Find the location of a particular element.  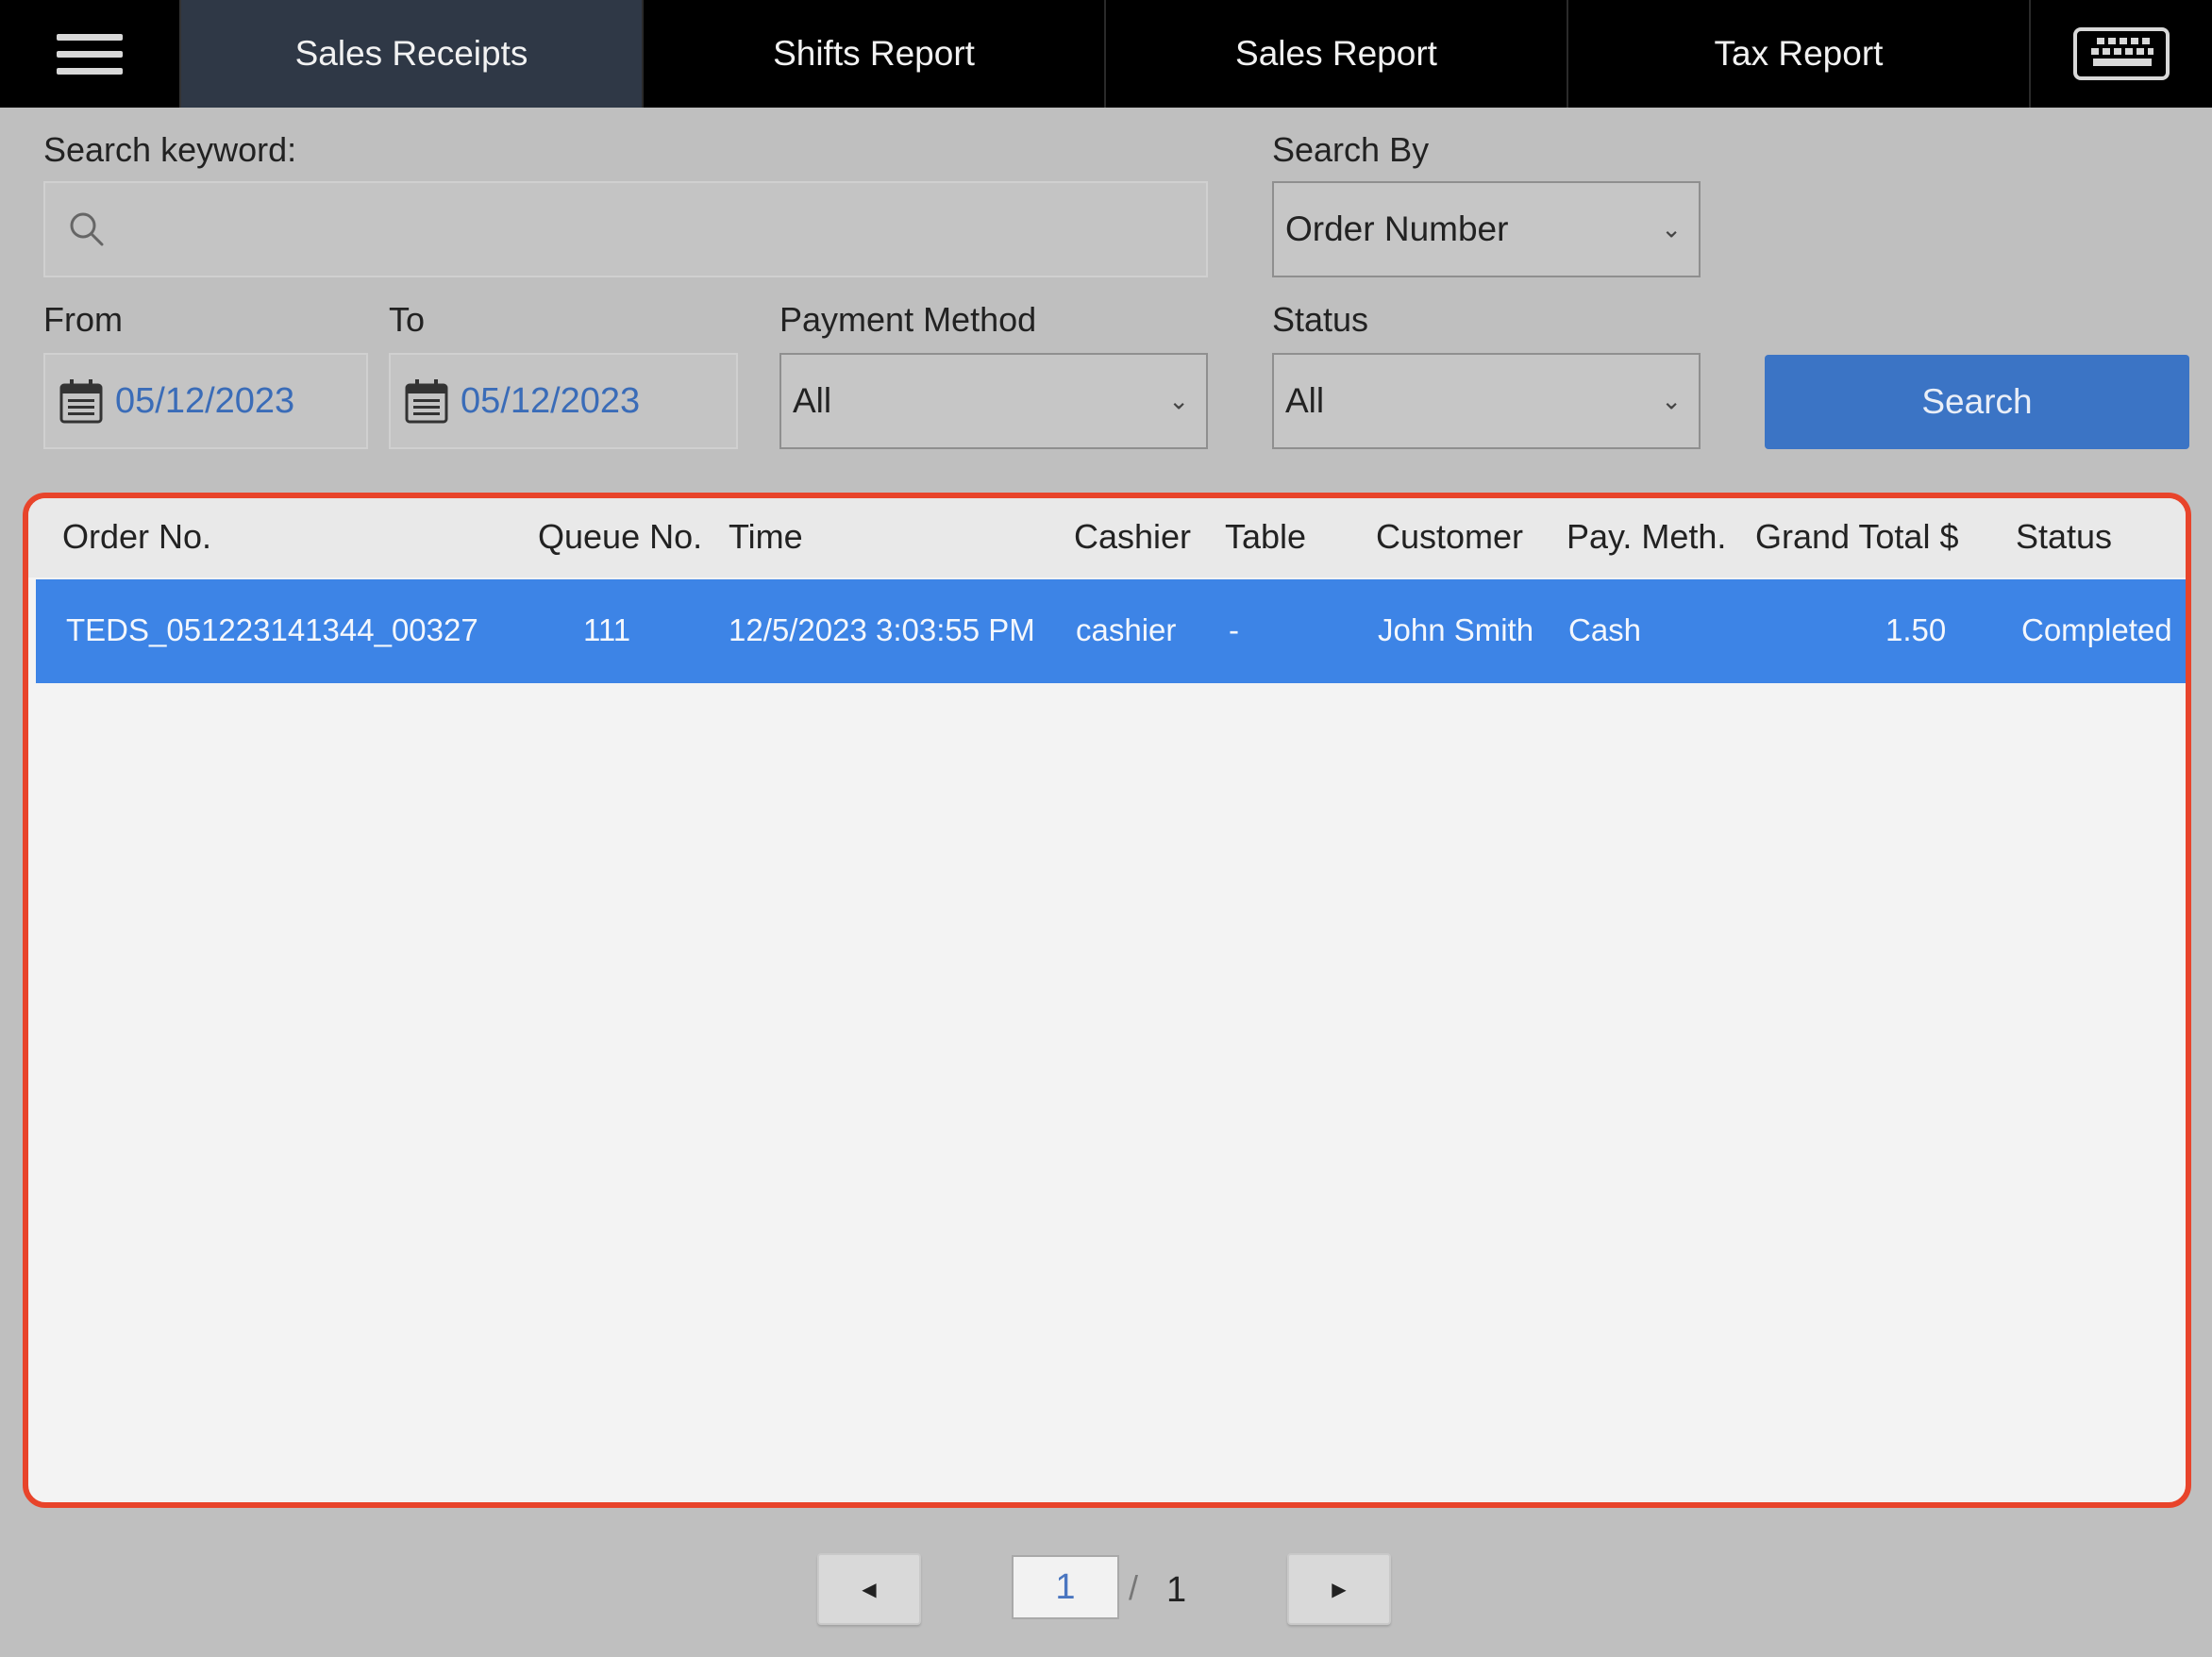

caret-left-icon: ◀ is located at coordinates (869, 1589).